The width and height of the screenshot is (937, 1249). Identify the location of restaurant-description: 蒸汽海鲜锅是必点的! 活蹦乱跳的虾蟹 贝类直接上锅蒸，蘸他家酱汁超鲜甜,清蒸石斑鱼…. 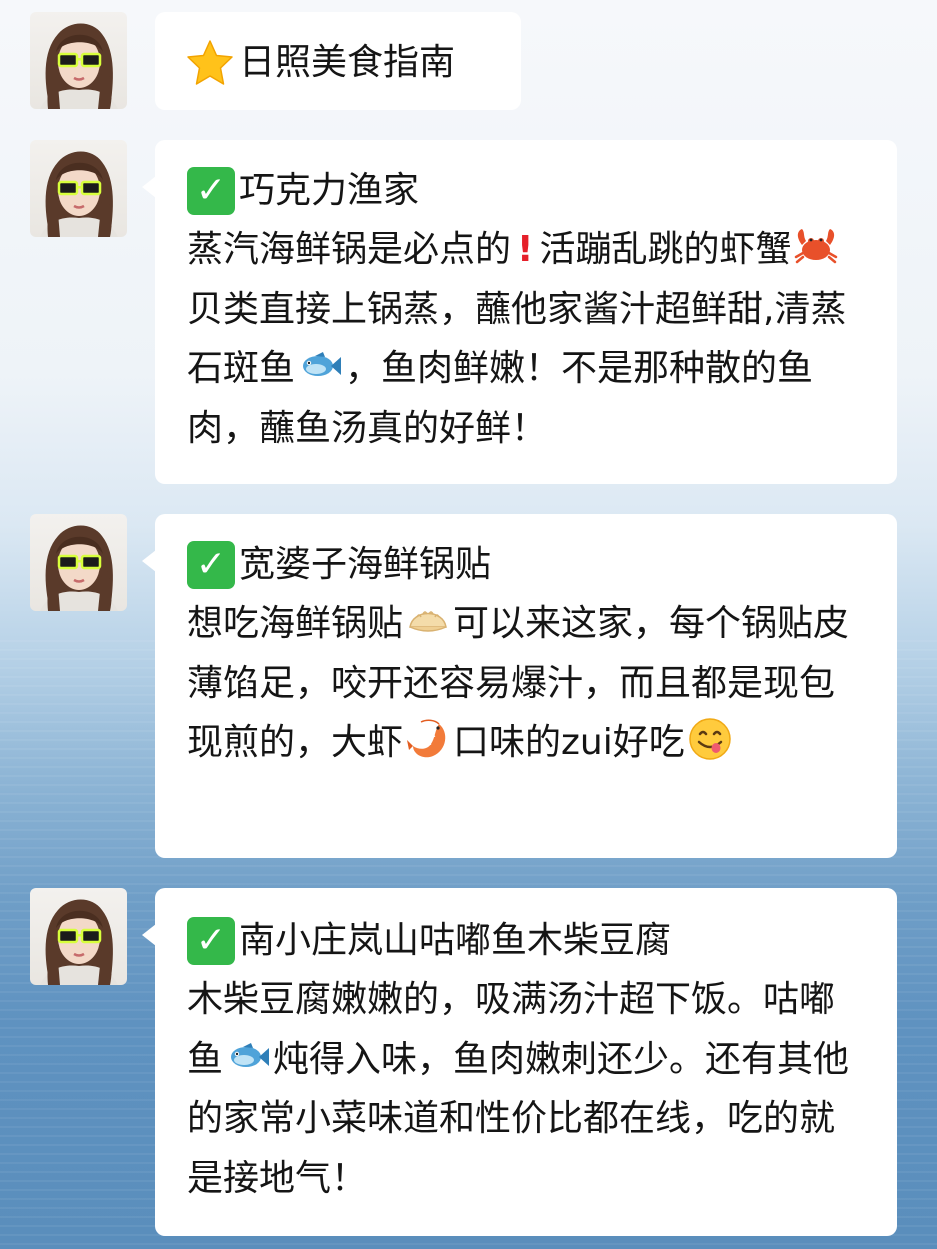
(527, 339).